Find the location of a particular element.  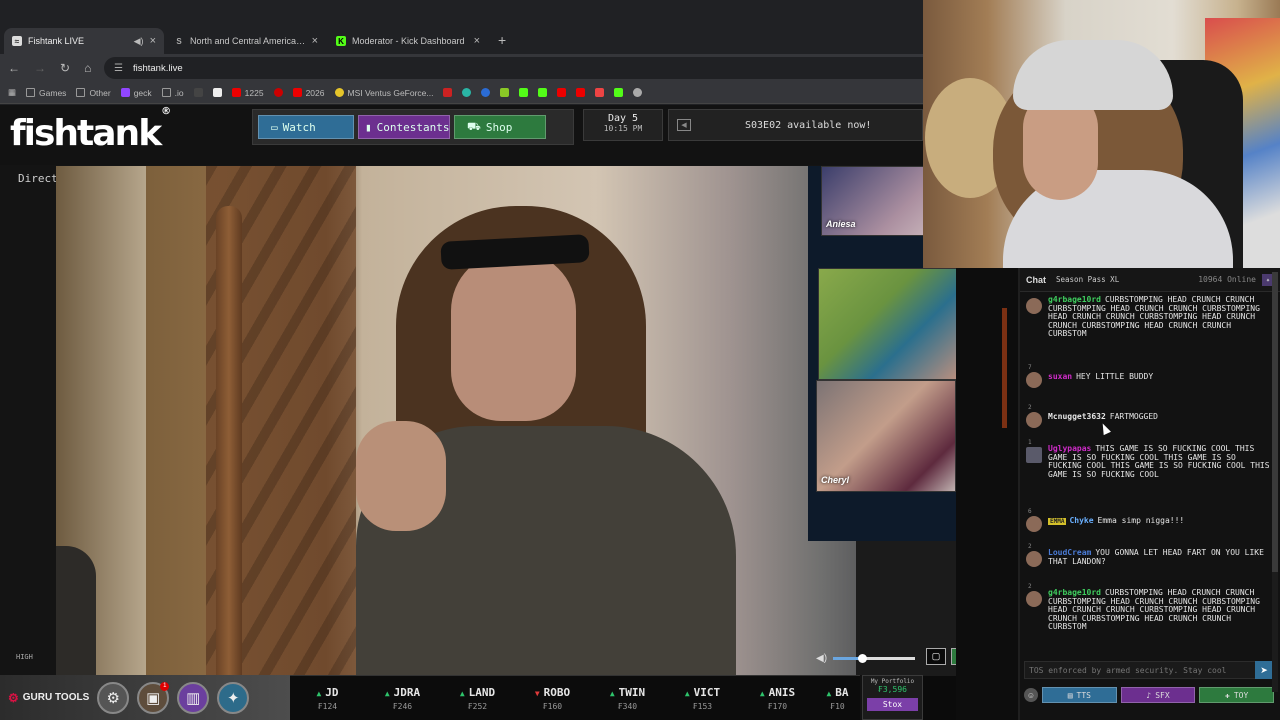

twitch-icon is located at coordinates (125, 92).